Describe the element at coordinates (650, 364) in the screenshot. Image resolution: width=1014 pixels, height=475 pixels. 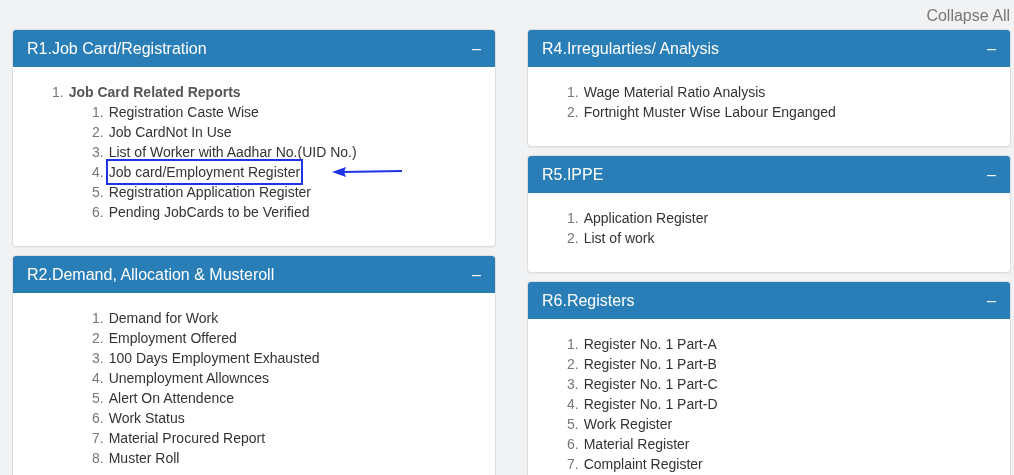
I see `report-link: Register No. 1 Part-B` at that location.